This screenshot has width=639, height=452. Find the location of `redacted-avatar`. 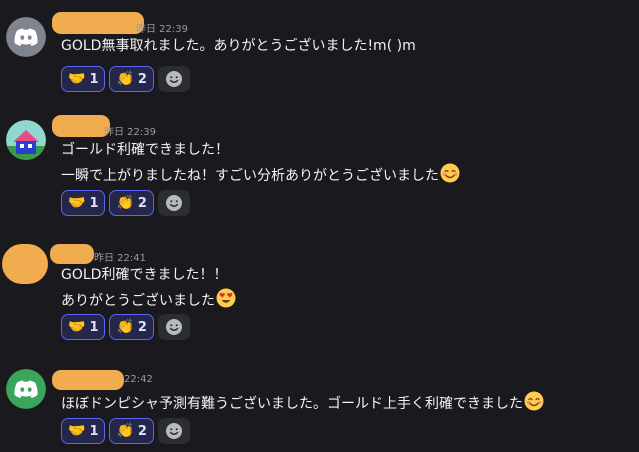

redacted-avatar is located at coordinates (25, 264).